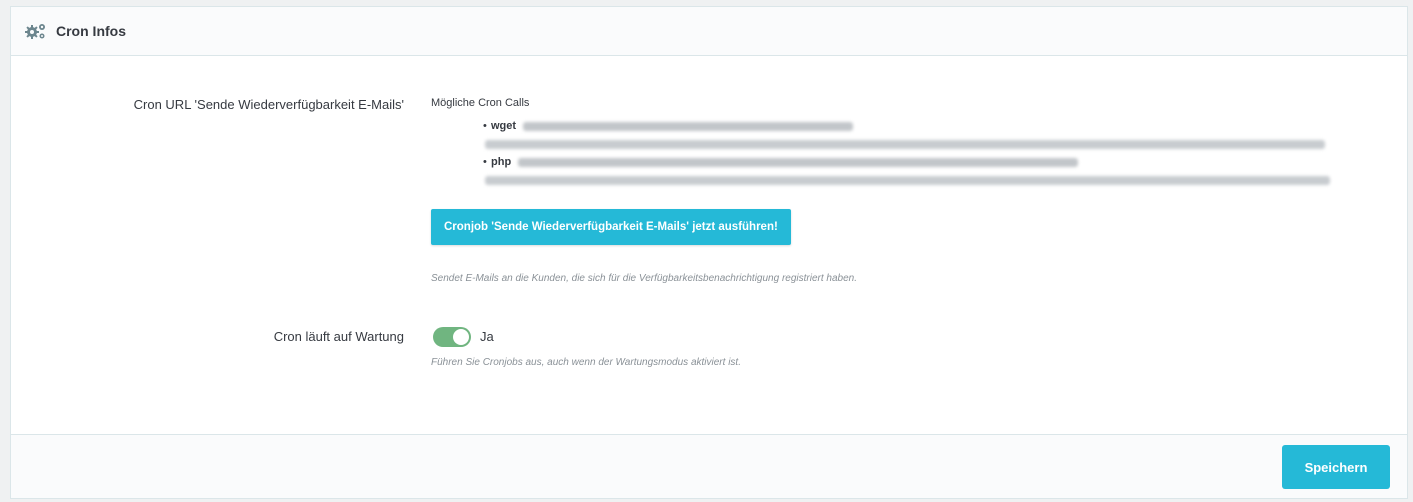 The image size is (1413, 502). I want to click on panel-heading: Cron Infos, so click(709, 31).